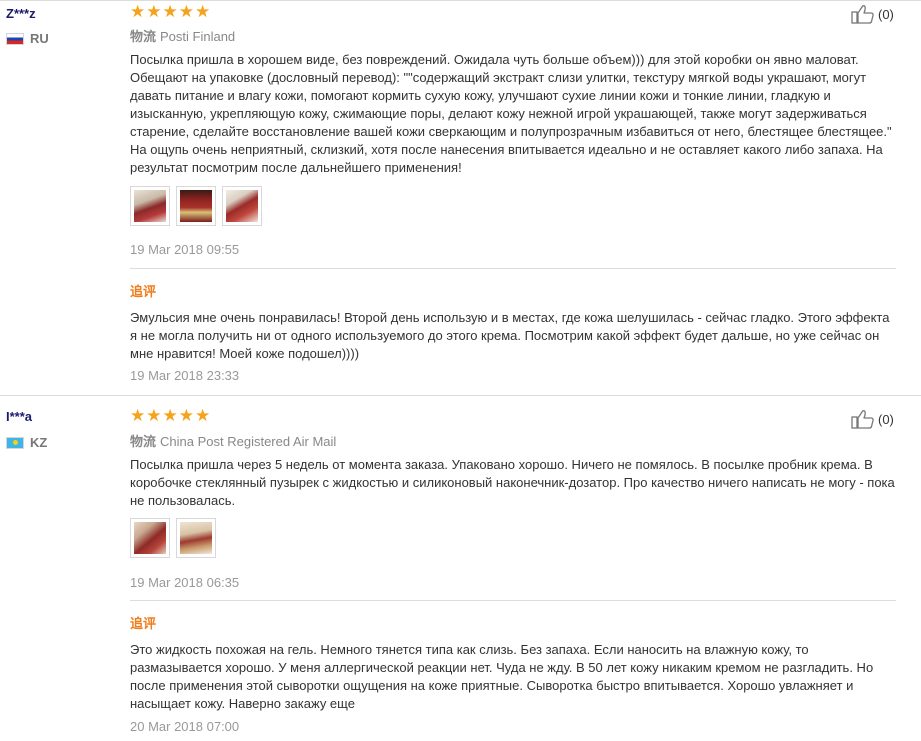 This screenshot has width=921, height=741. Describe the element at coordinates (185, 249) in the screenshot. I see `review-date: 19 Mar 2018 09:55` at that location.